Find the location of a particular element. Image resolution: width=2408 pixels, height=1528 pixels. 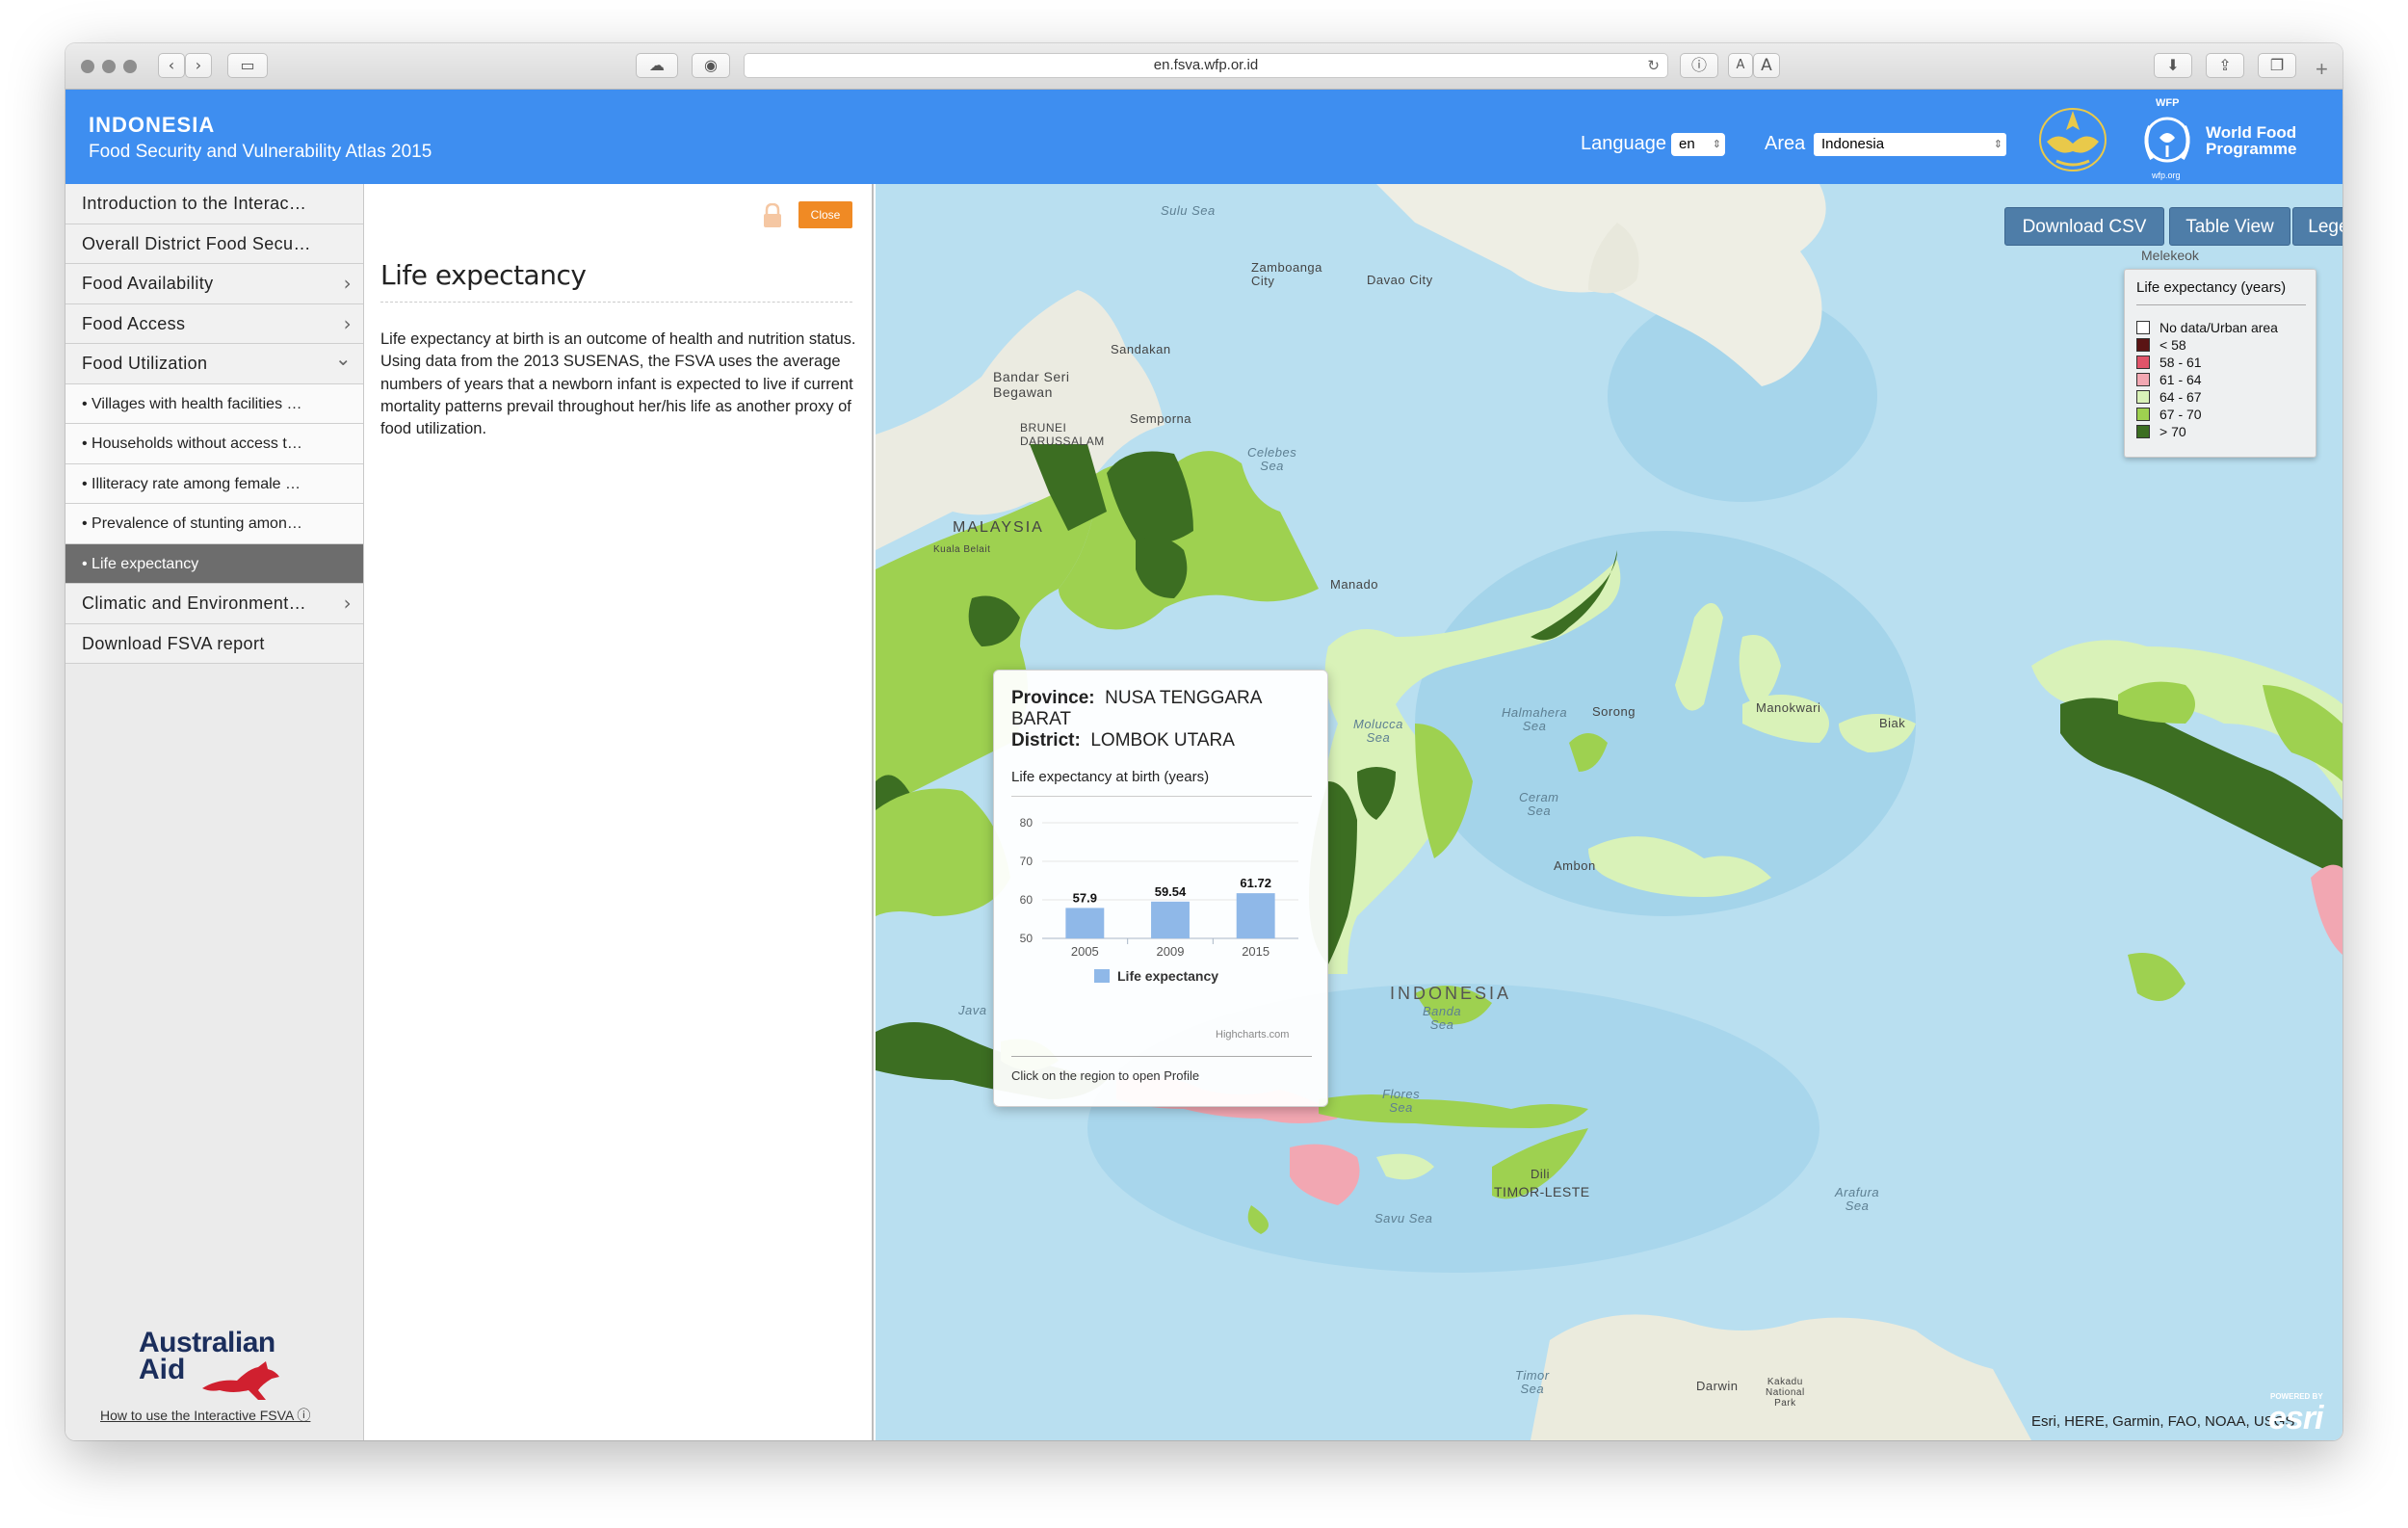

tooltip-divider is located at coordinates (1161, 1056).